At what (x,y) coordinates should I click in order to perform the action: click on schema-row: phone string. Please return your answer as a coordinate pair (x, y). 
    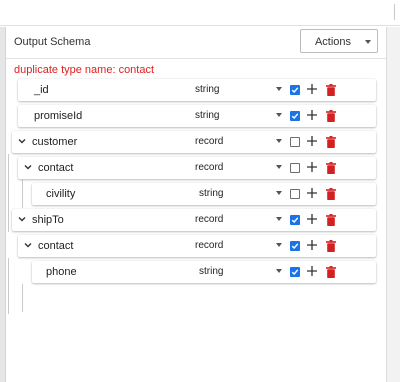
    Looking at the image, I should click on (204, 272).